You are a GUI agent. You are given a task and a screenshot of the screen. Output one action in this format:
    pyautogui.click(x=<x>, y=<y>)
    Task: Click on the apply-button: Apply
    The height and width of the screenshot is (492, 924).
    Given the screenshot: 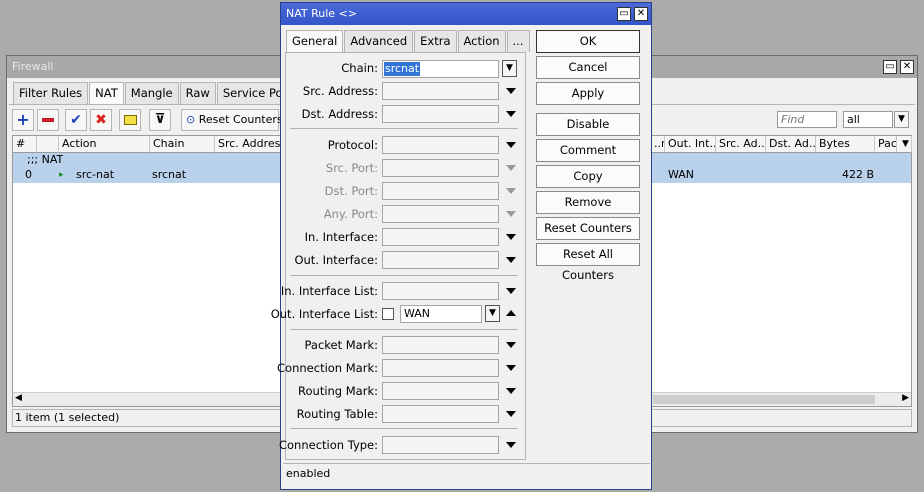 What is the action you would take?
    pyautogui.click(x=588, y=93)
    